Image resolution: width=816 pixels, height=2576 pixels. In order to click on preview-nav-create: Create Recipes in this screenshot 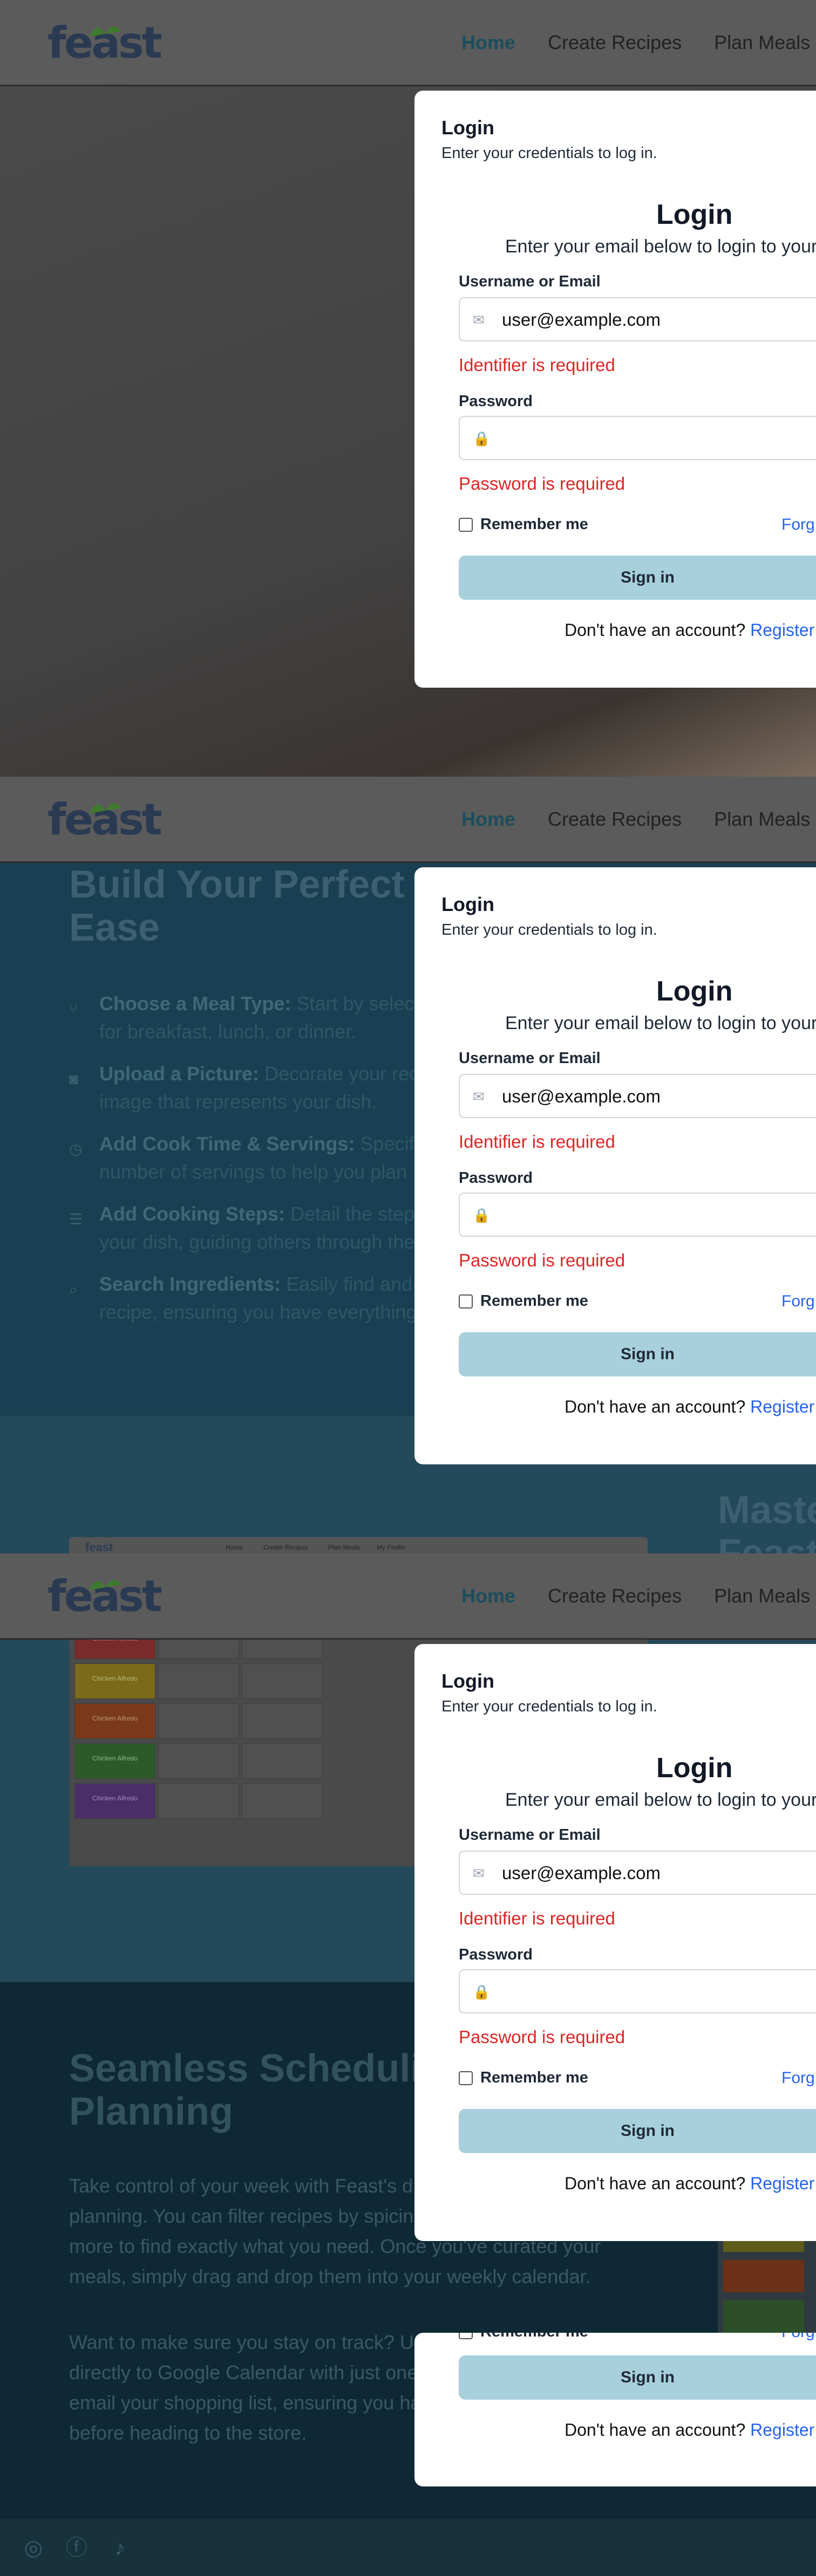, I will do `click(285, 1547)`.